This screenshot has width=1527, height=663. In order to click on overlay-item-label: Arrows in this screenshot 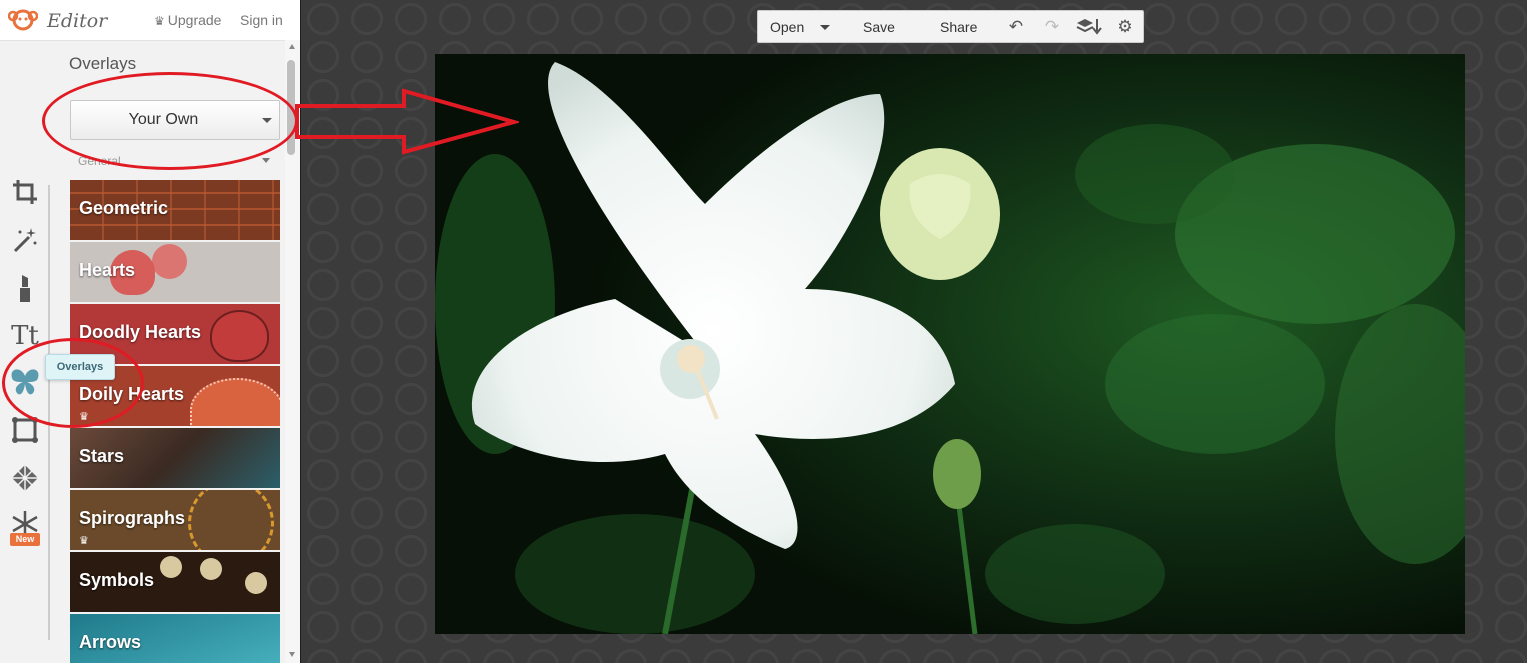, I will do `click(110, 642)`.